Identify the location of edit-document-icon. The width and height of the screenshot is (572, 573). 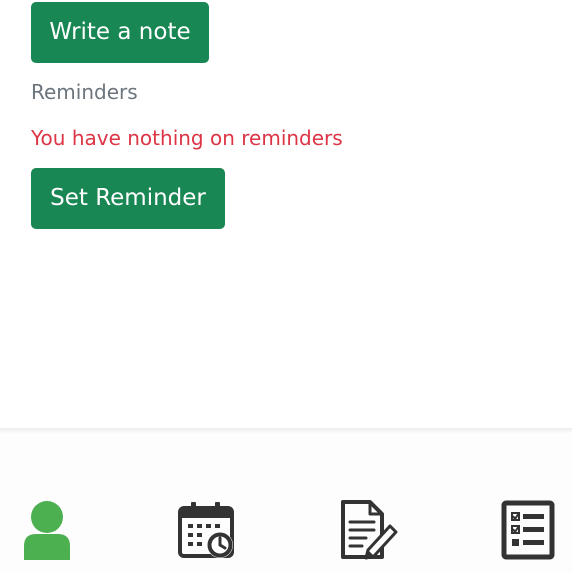
(369, 530).